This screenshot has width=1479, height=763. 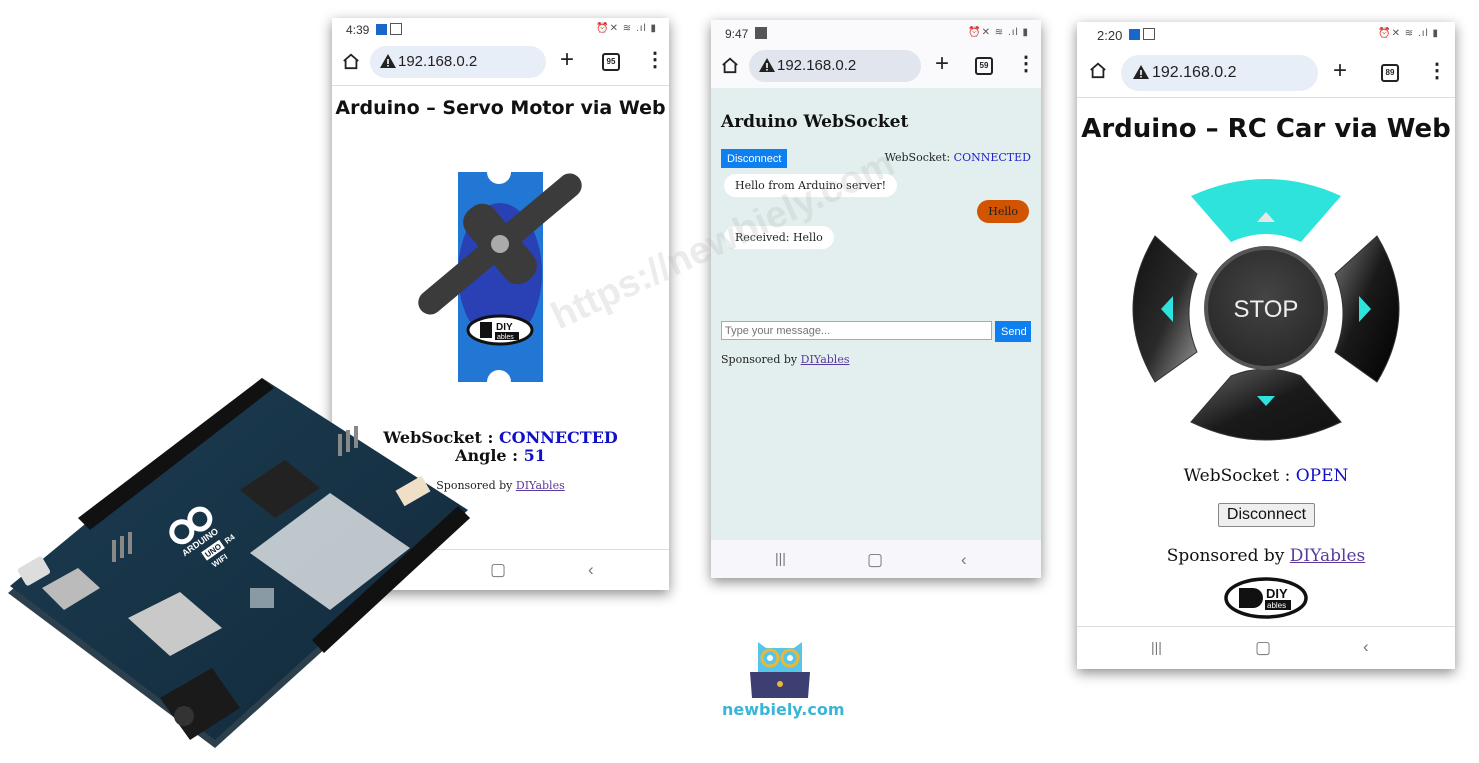 I want to click on stop-button: STOP, so click(x=1266, y=308).